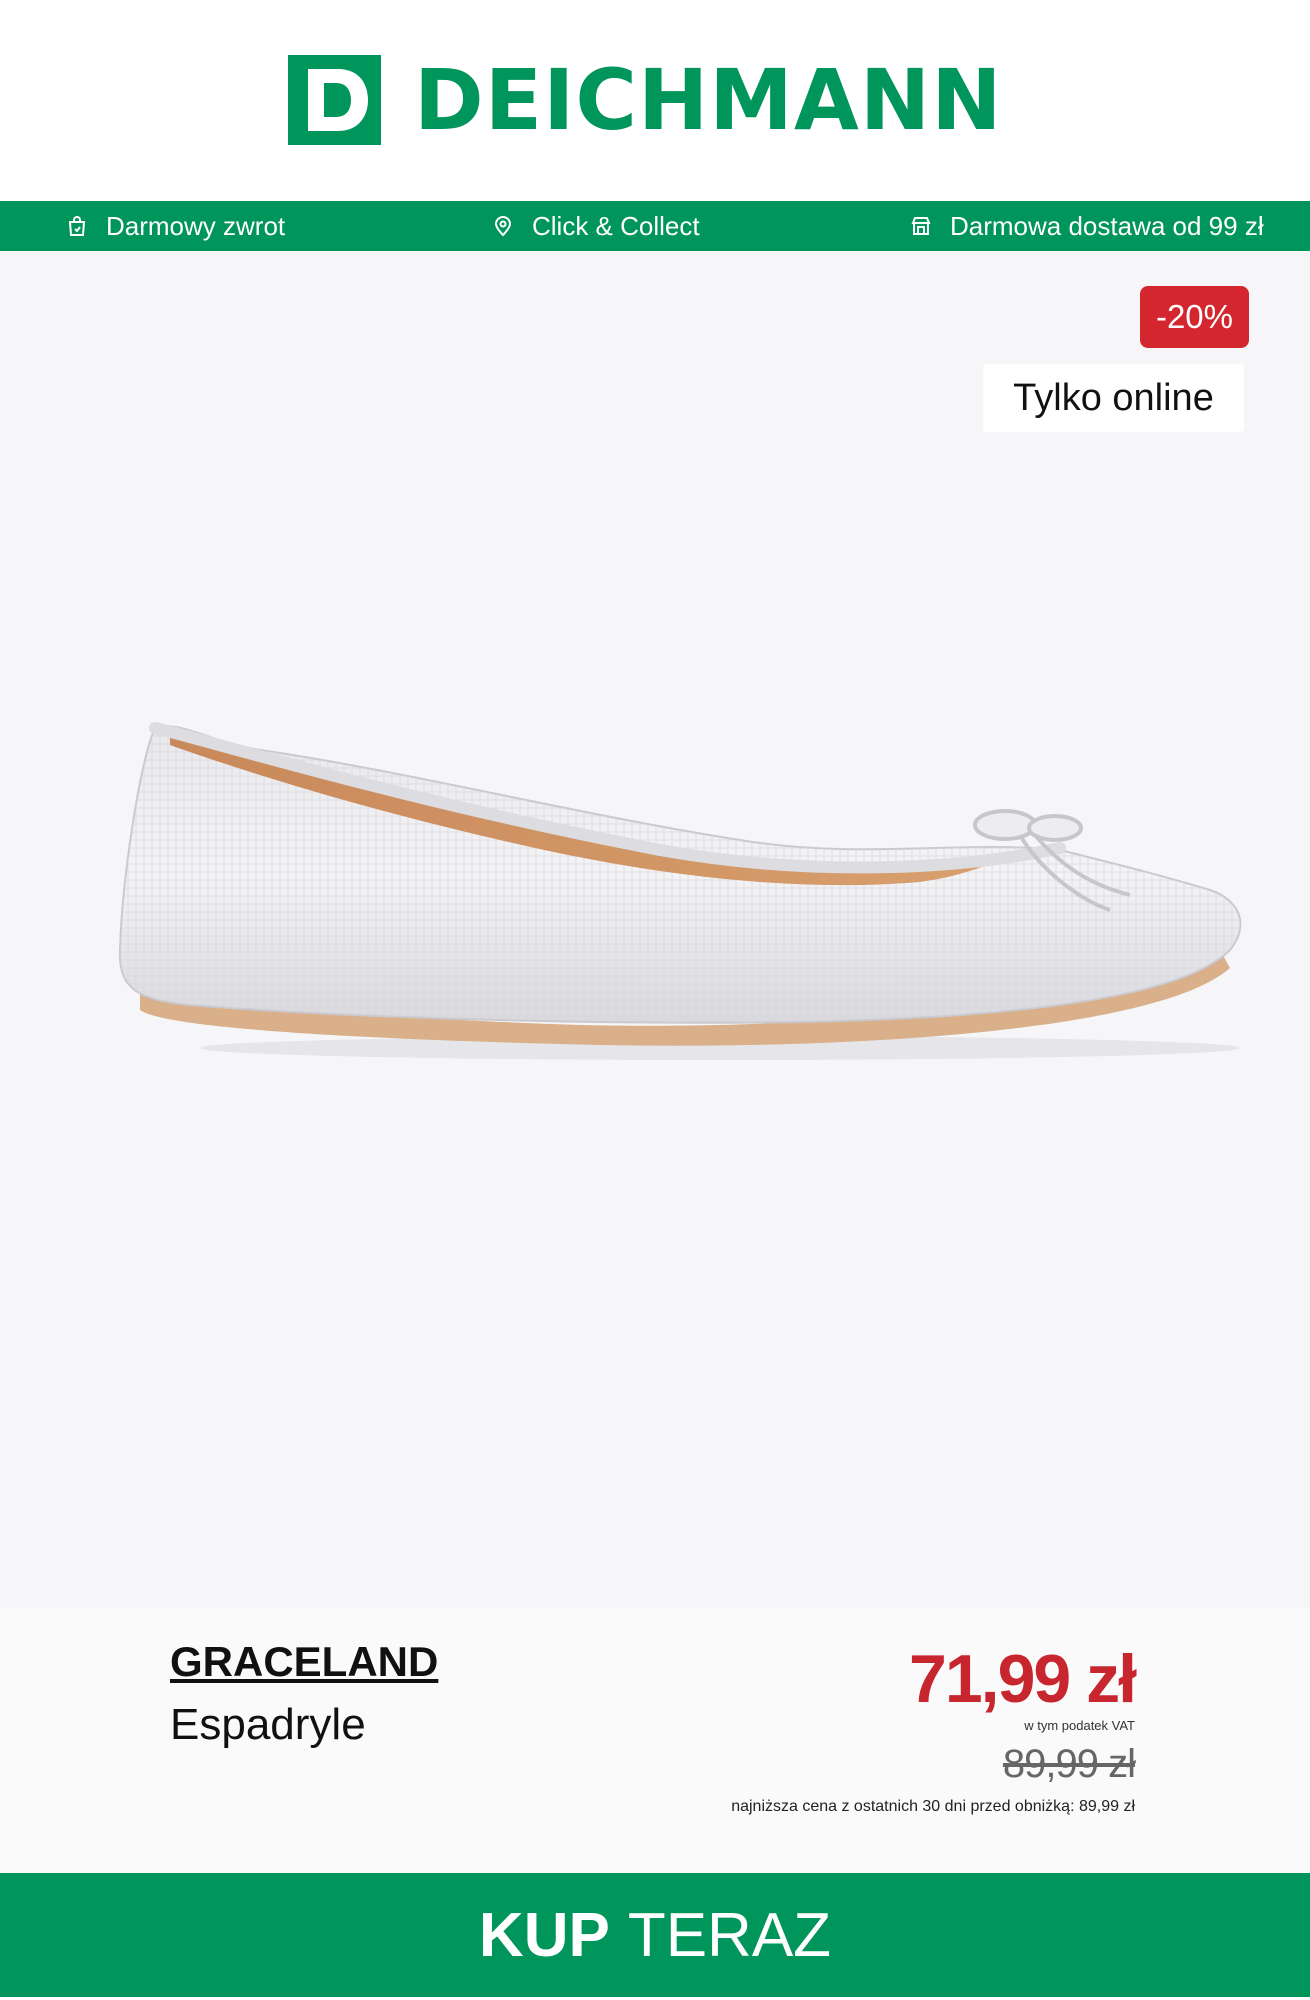 The width and height of the screenshot is (1310, 2000). Describe the element at coordinates (1069, 1764) in the screenshot. I see `old-price: 89,99 zł` at that location.